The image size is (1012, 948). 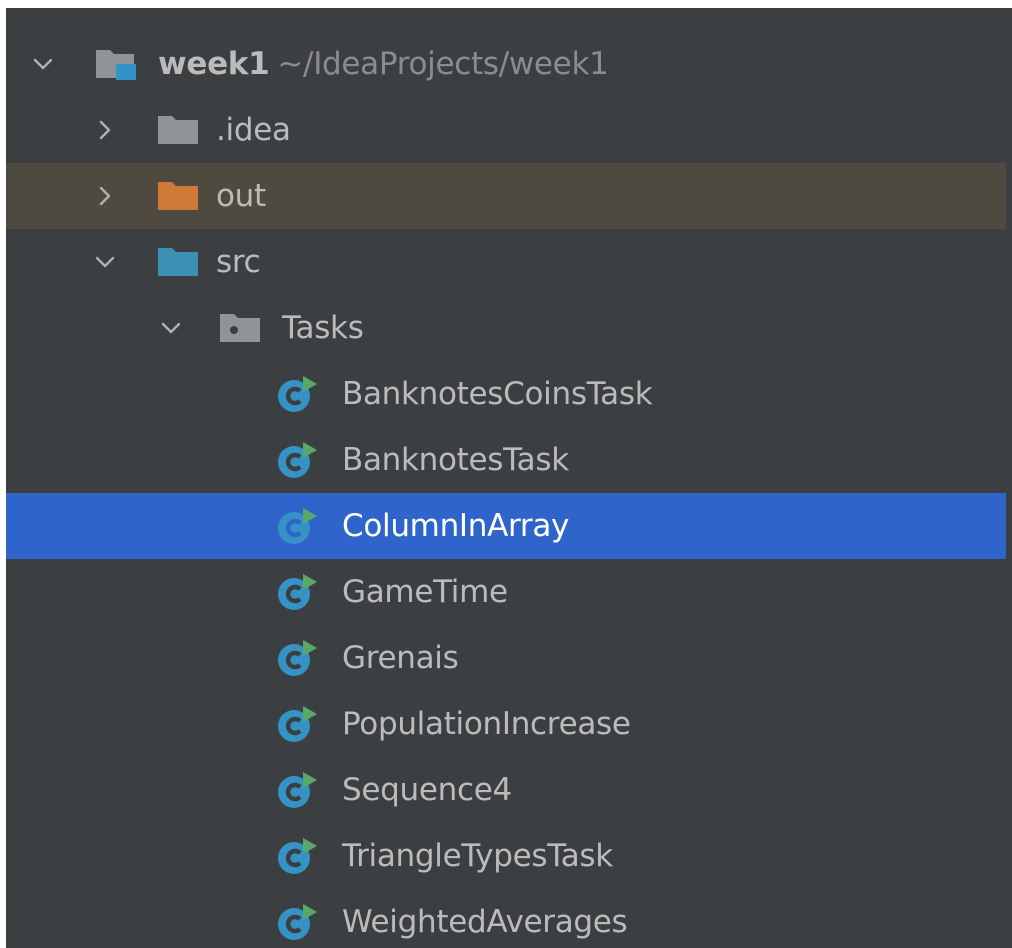 I want to click on tree-row-class: BanknotesCoinsTask, so click(x=506, y=394).